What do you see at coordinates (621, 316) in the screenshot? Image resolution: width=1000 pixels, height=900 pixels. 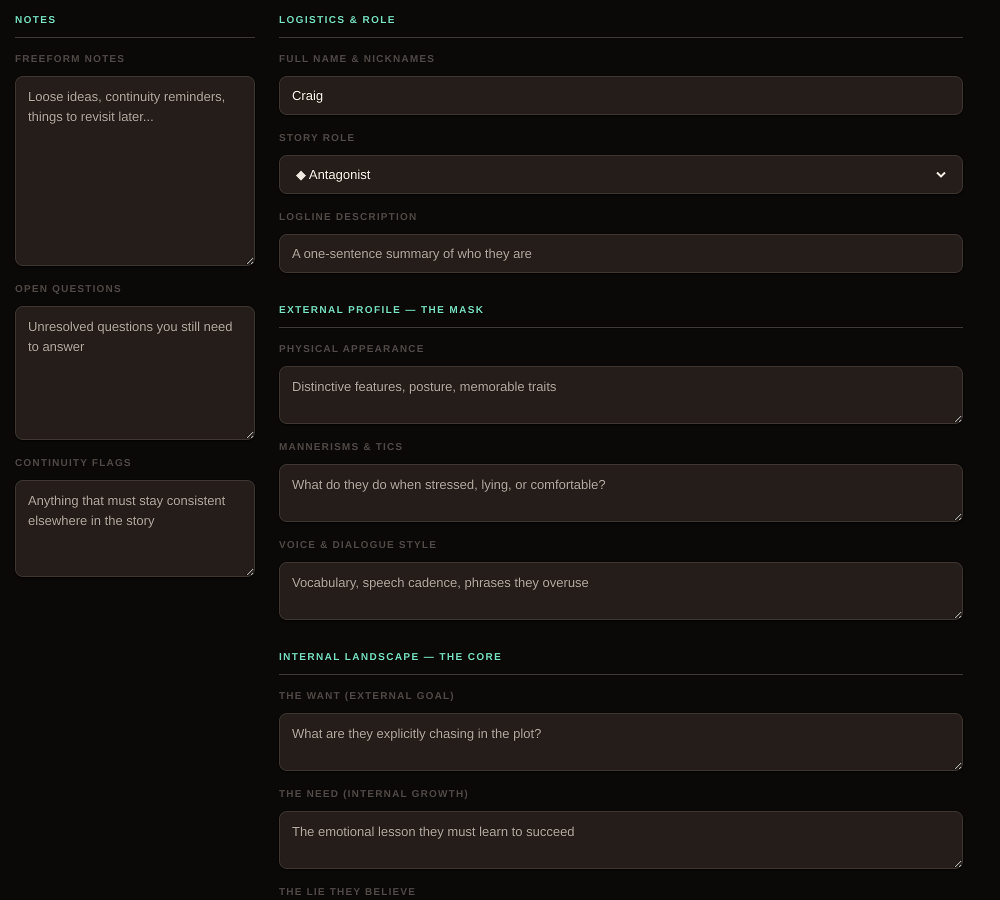 I see `section-title: EXTERNAL PROFILE — THE MASK` at bounding box center [621, 316].